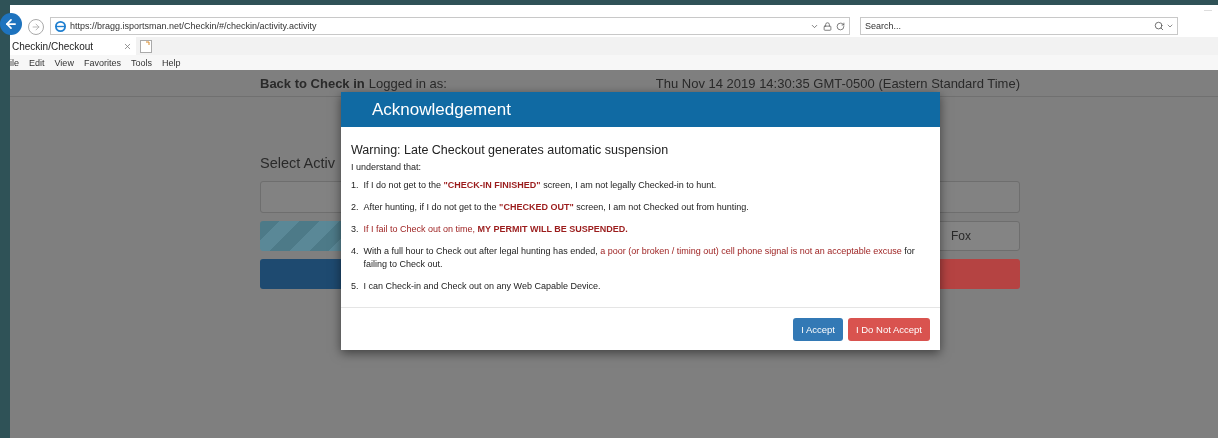 The width and height of the screenshot is (1218, 438). I want to click on search-icon, so click(1159, 26).